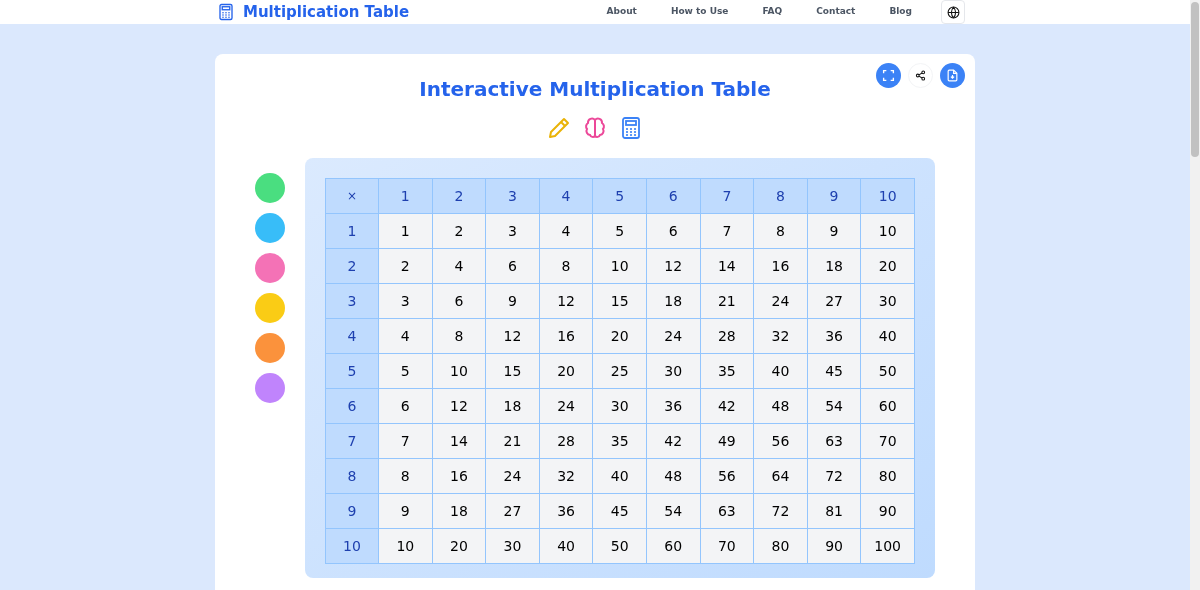 Image resolution: width=1200 pixels, height=590 pixels. What do you see at coordinates (836, 12) in the screenshot?
I see `nav-link: Contact` at bounding box center [836, 12].